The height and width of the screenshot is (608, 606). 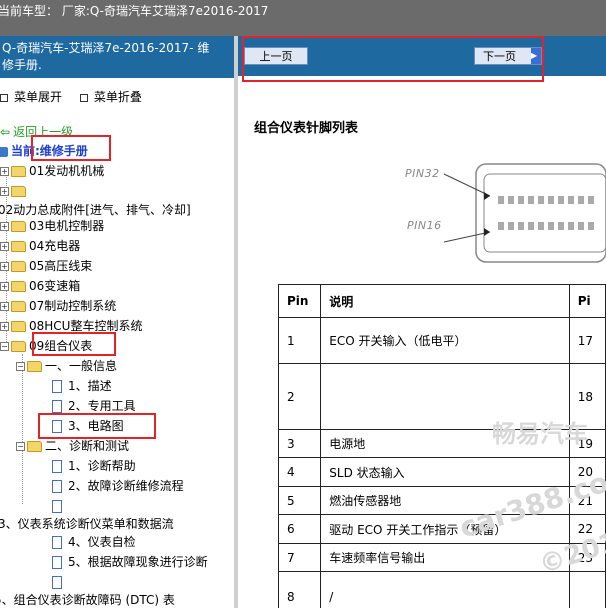 What do you see at coordinates (95, 210) in the screenshot?
I see `tree-item-02: 02动力总成附件[进气、排气、冷却]` at bounding box center [95, 210].